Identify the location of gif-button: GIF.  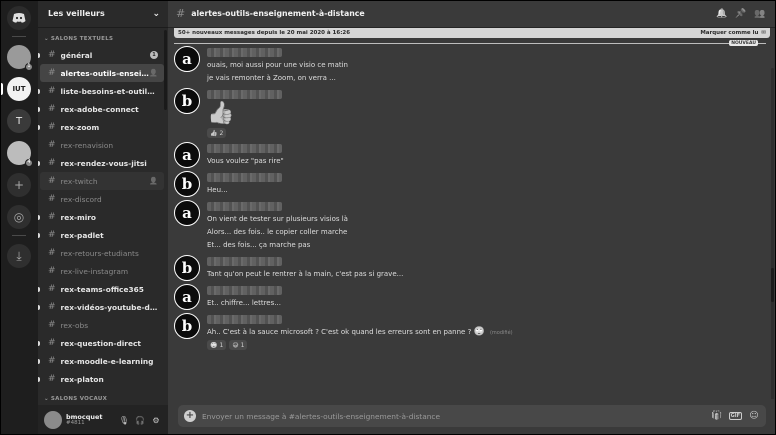
(735, 416).